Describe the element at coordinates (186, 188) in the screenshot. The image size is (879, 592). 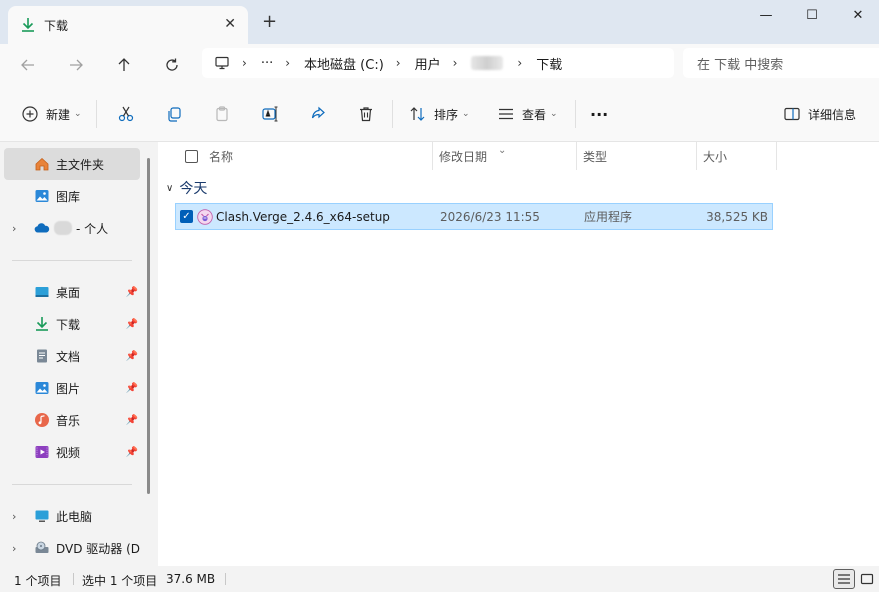
I see `group-header-today: ∨ 今天` at that location.